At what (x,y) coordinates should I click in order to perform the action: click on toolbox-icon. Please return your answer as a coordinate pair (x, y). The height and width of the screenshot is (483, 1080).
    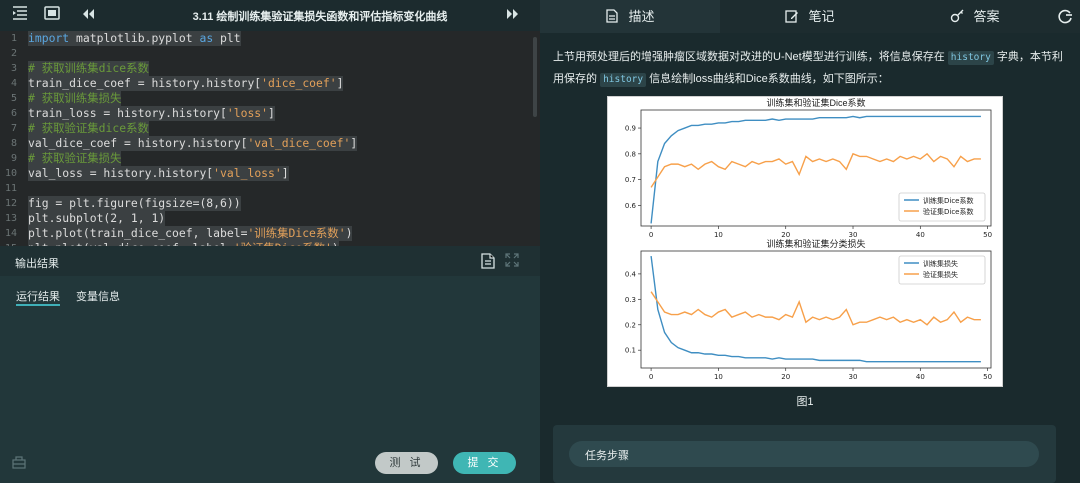
    Looking at the image, I should click on (19, 462).